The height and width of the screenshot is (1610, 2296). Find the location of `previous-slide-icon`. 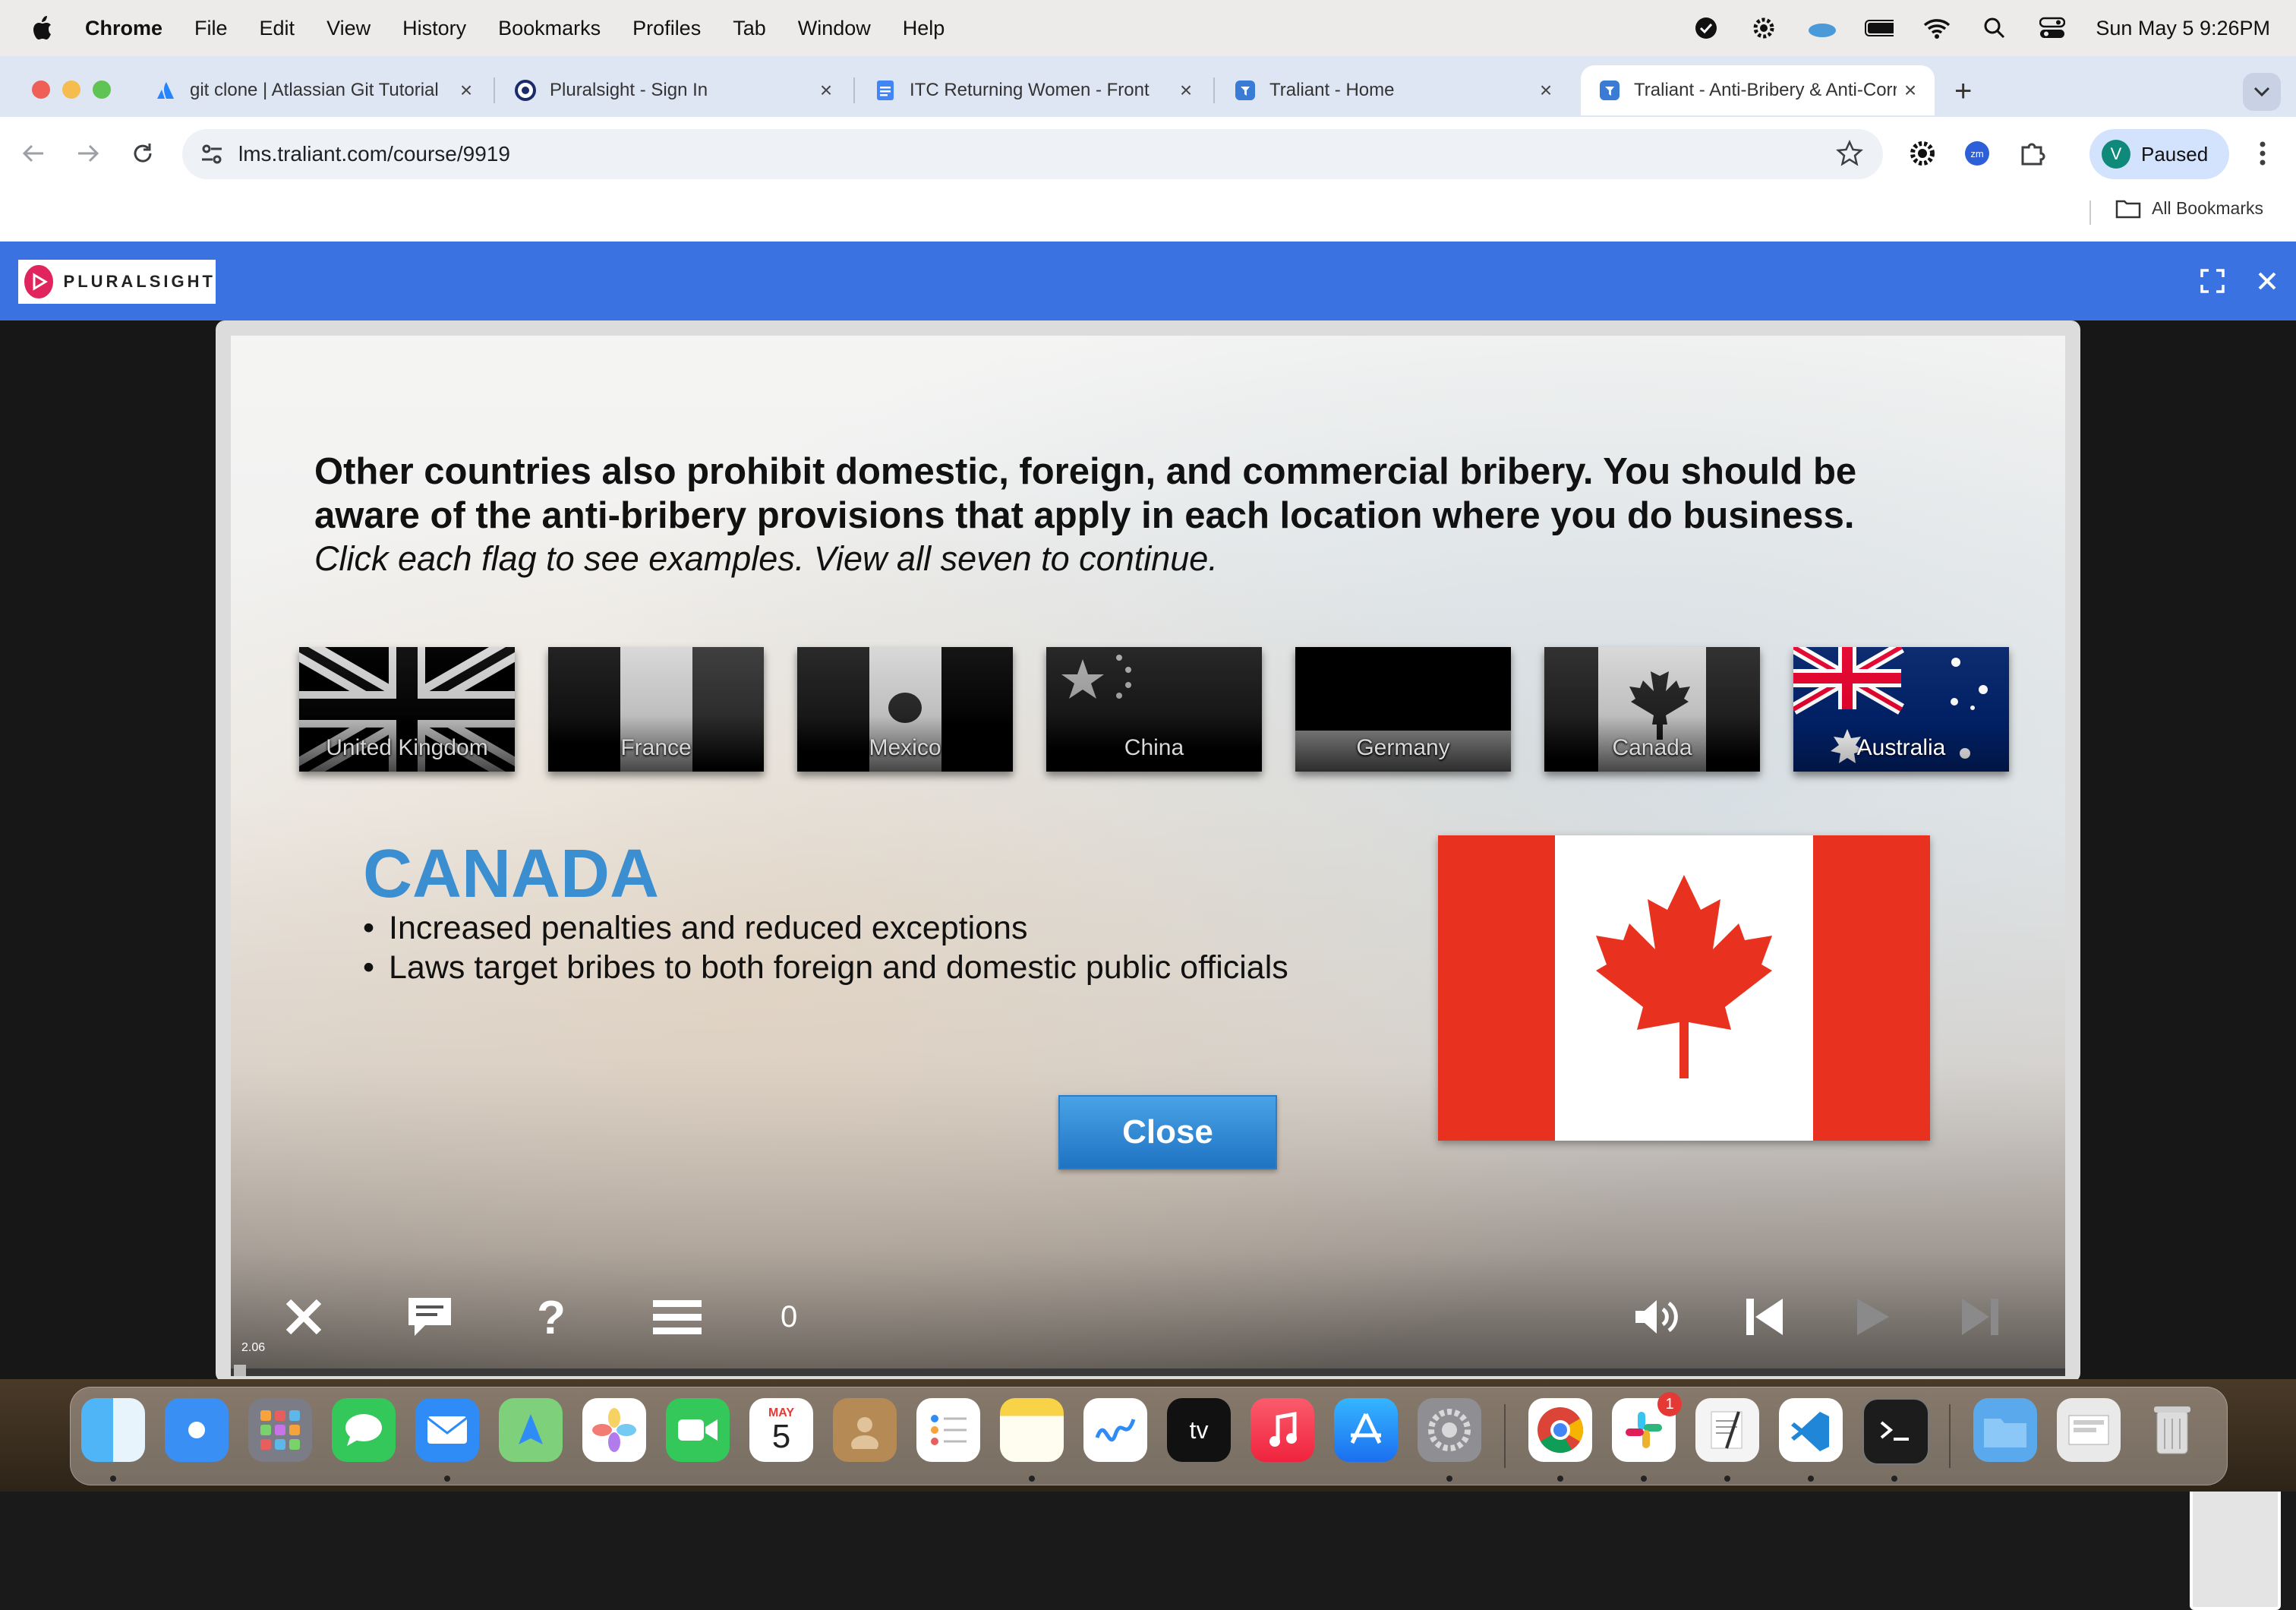

previous-slide-icon is located at coordinates (1764, 1317).